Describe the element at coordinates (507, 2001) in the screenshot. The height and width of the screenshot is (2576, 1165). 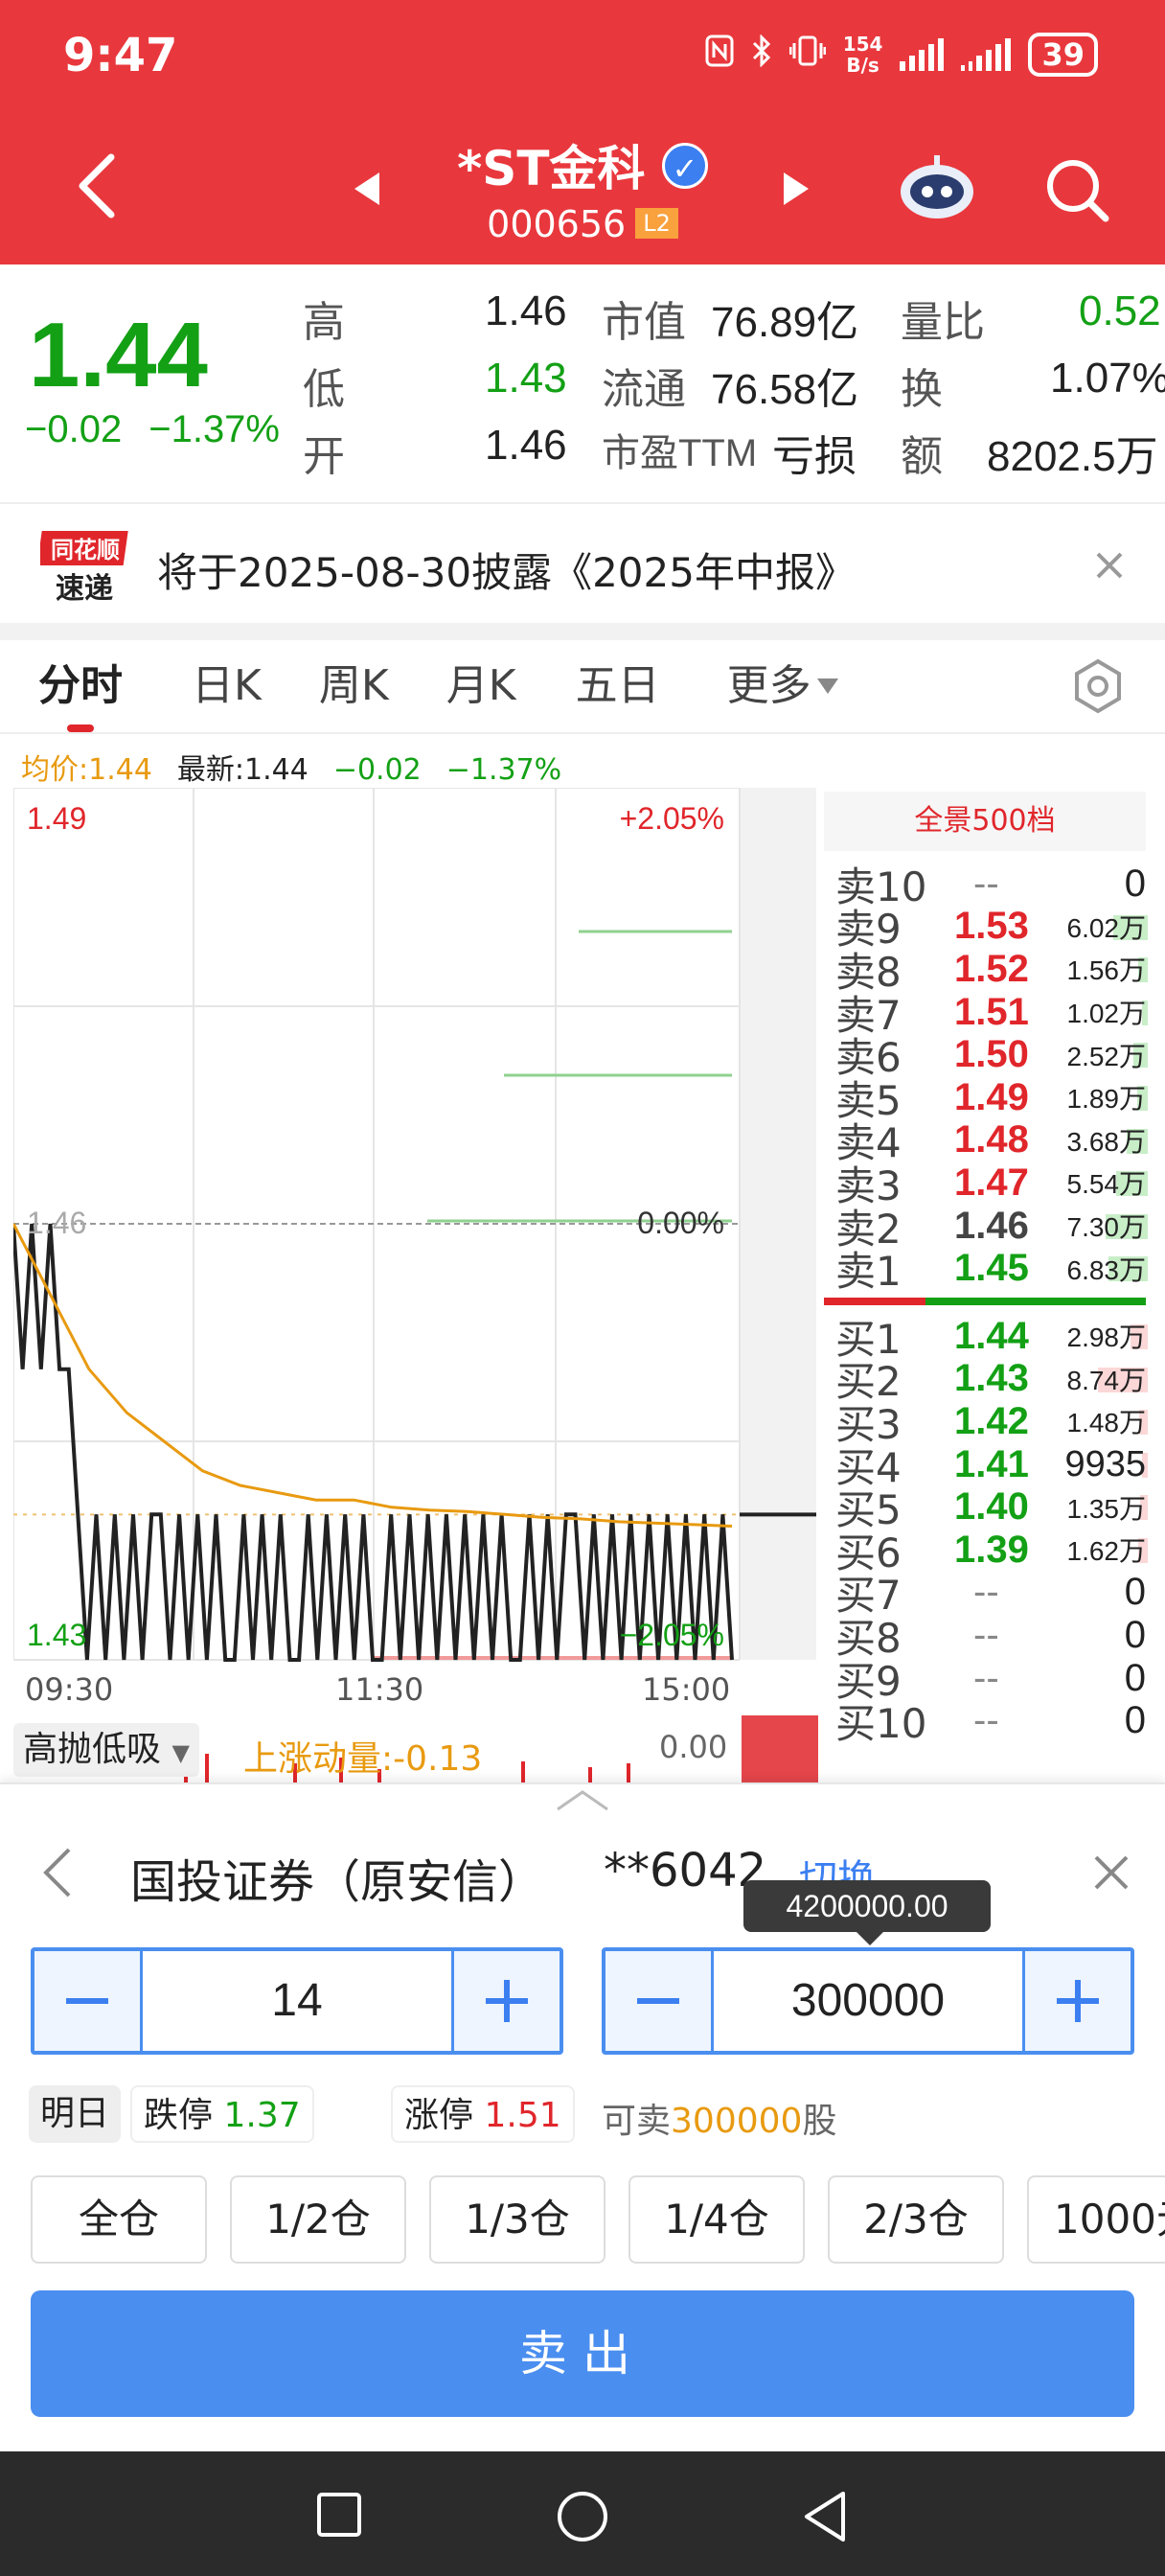
I see `price-increase-button` at that location.